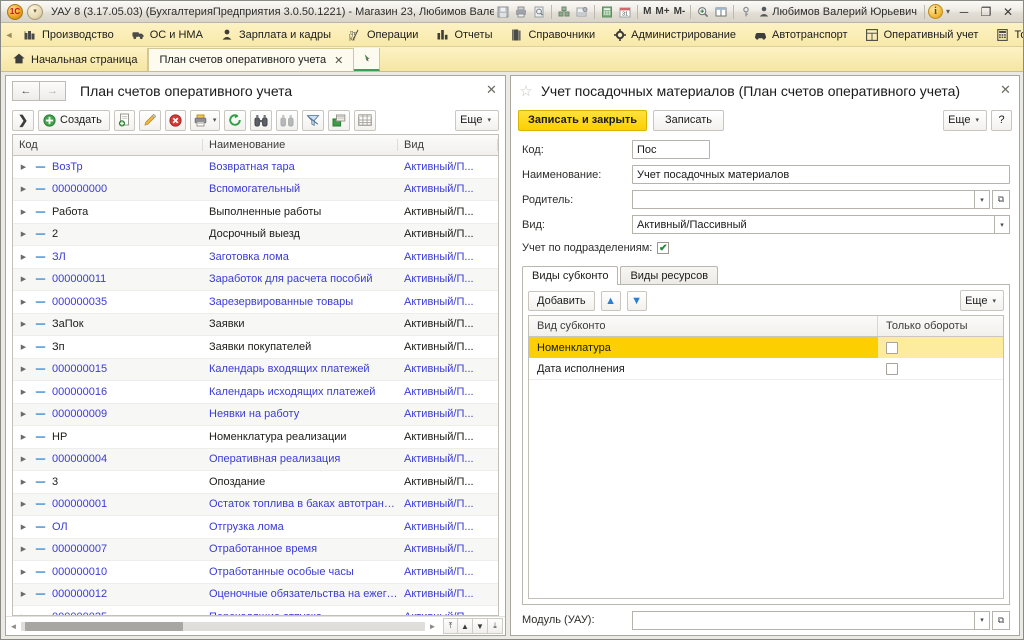 The width and height of the screenshot is (1024, 640). Describe the element at coordinates (746, 12) in the screenshot. I see `settings-key-icon` at that location.